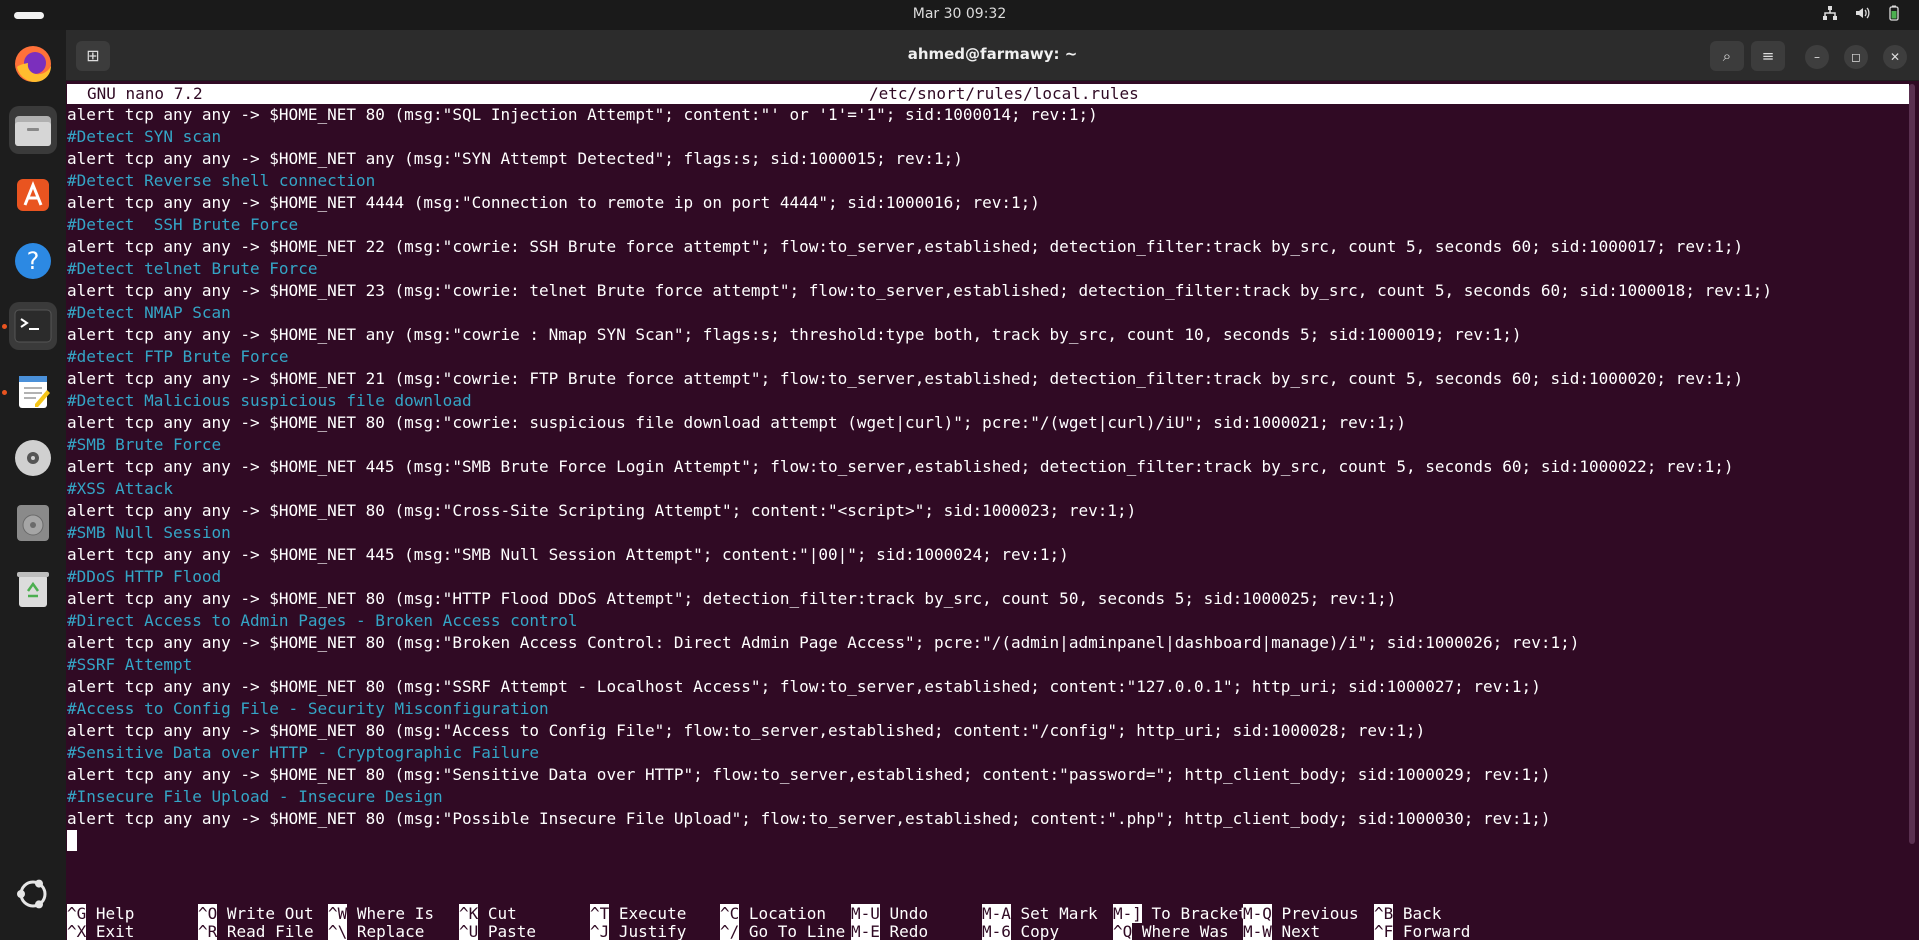 The width and height of the screenshot is (1919, 940). Describe the element at coordinates (33, 485) in the screenshot. I see `dock: ?` at that location.